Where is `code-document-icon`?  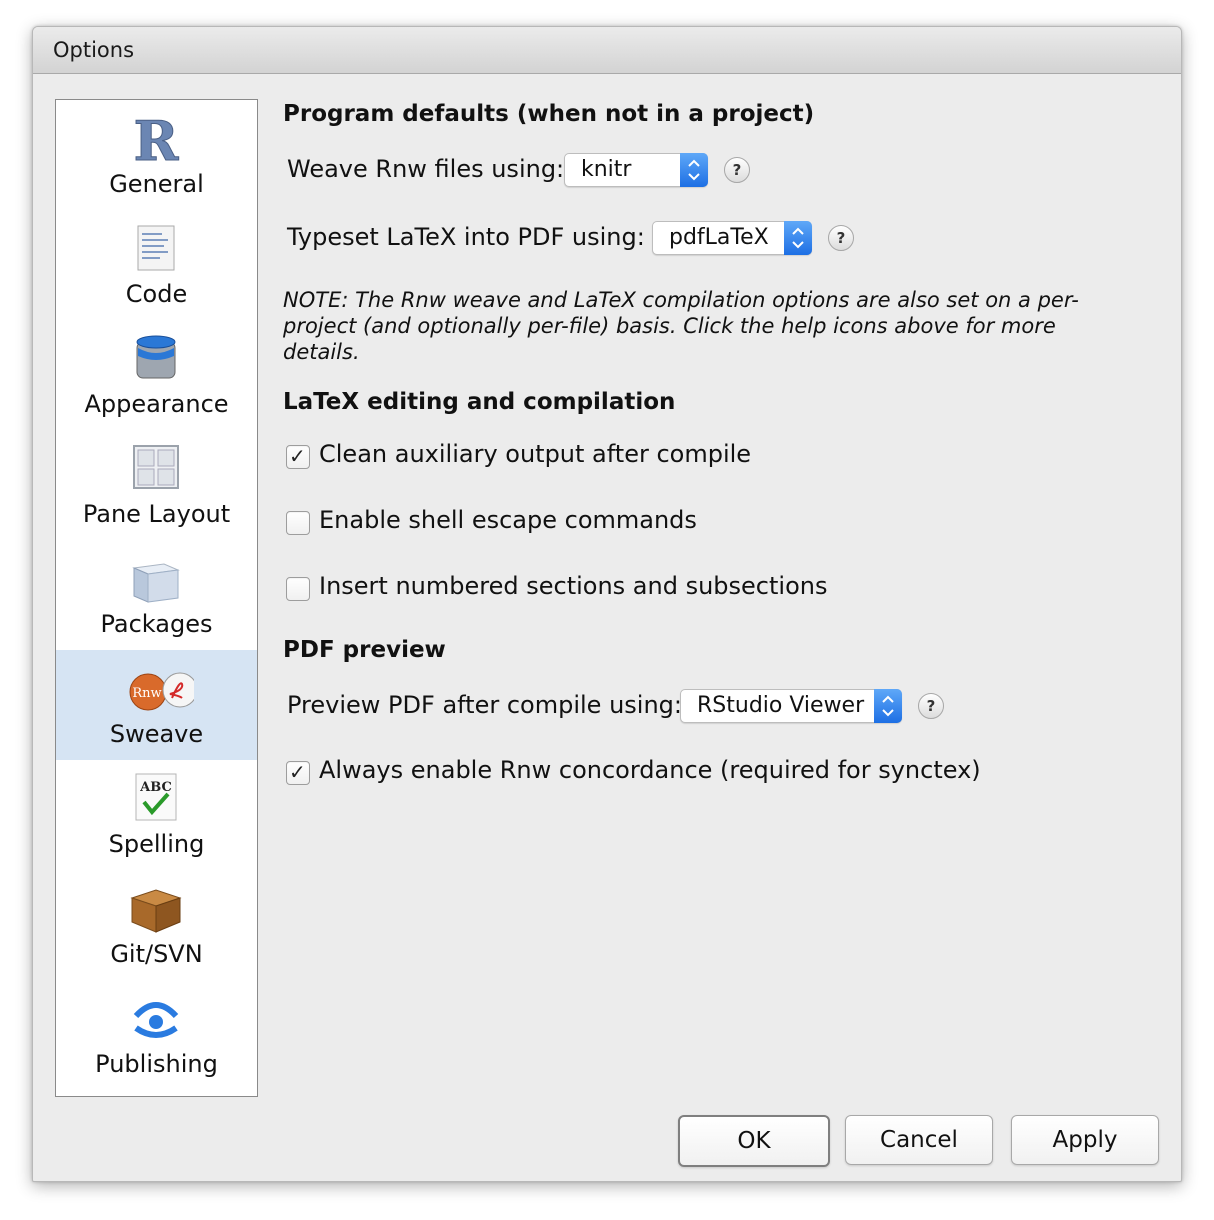 code-document-icon is located at coordinates (156, 248).